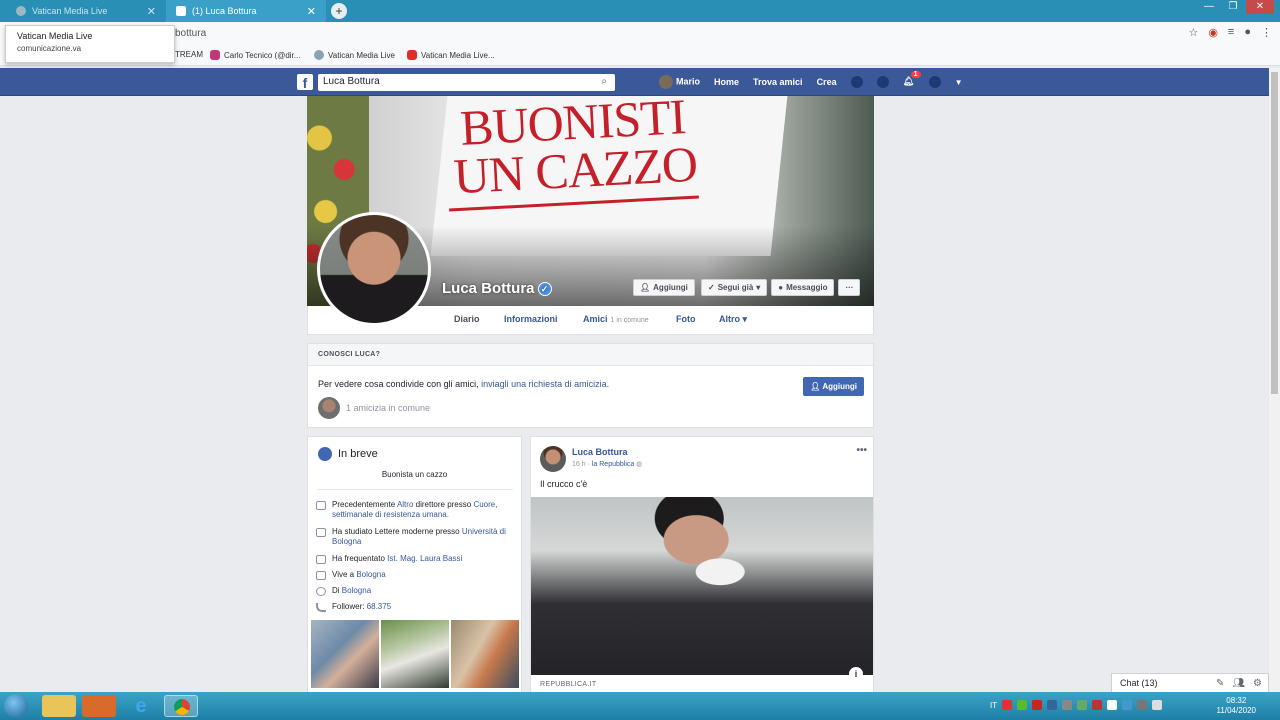 The width and height of the screenshot is (1280, 720). What do you see at coordinates (374, 408) in the screenshot?
I see `mutual-friends: 1 amicizia in comune` at bounding box center [374, 408].